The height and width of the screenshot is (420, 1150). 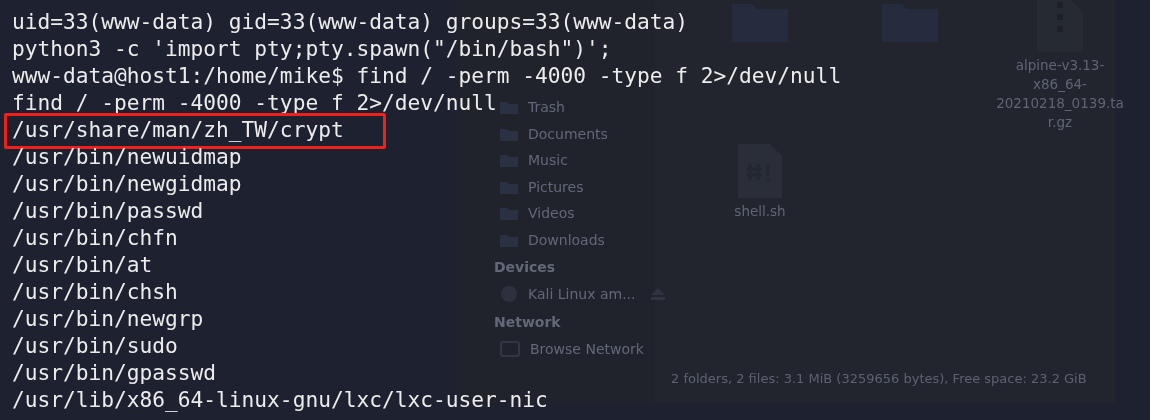 I want to click on terminal-line: /usr/lib/x86_64-linux-gnu/lxc/lxc-user-nic, so click(x=280, y=399).